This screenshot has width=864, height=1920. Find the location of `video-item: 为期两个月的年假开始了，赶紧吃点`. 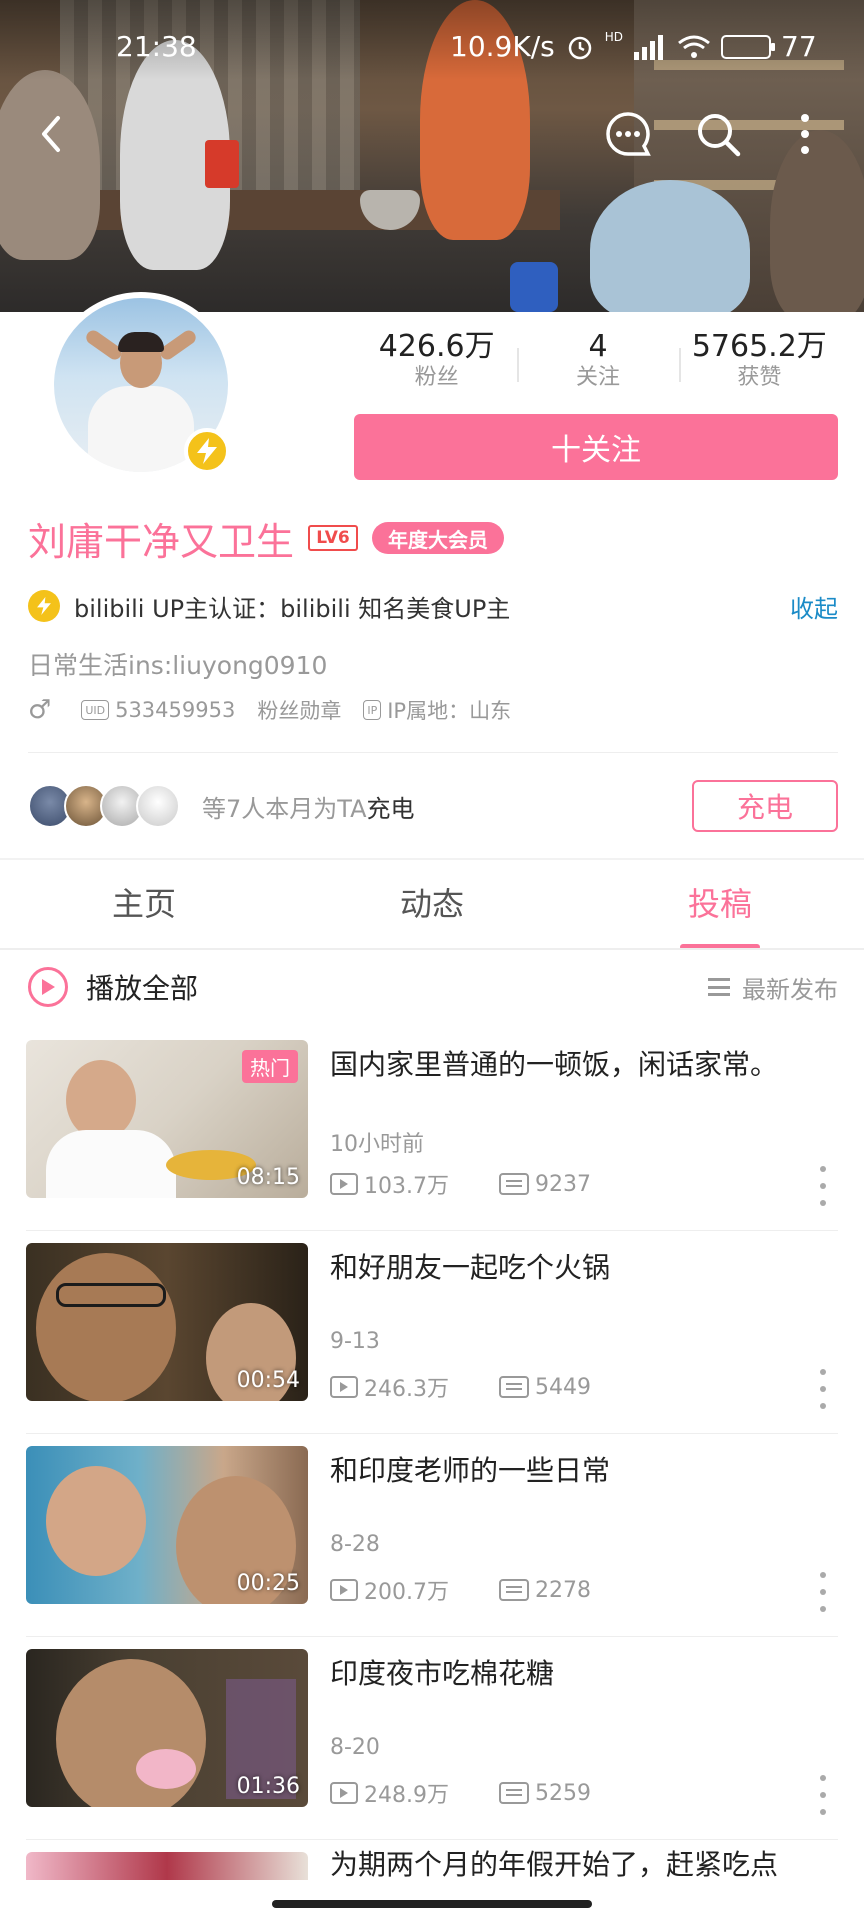

video-item: 为期两个月的年假开始了，赶紧吃点 is located at coordinates (432, 1860).